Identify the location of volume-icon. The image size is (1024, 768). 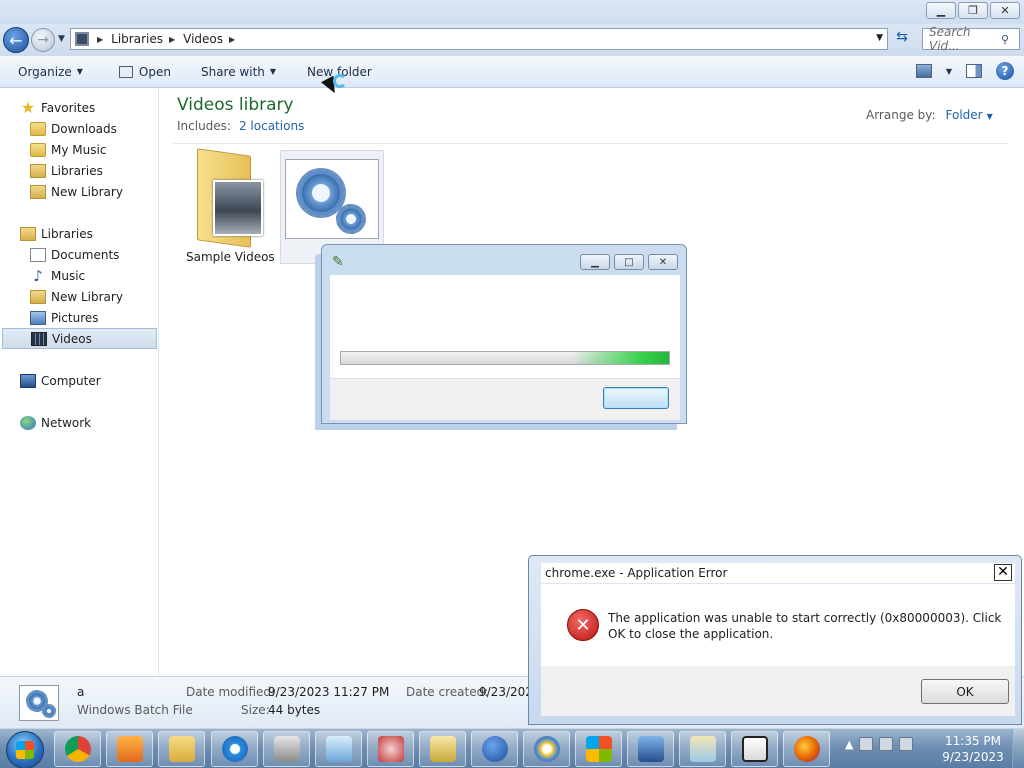
(906, 744).